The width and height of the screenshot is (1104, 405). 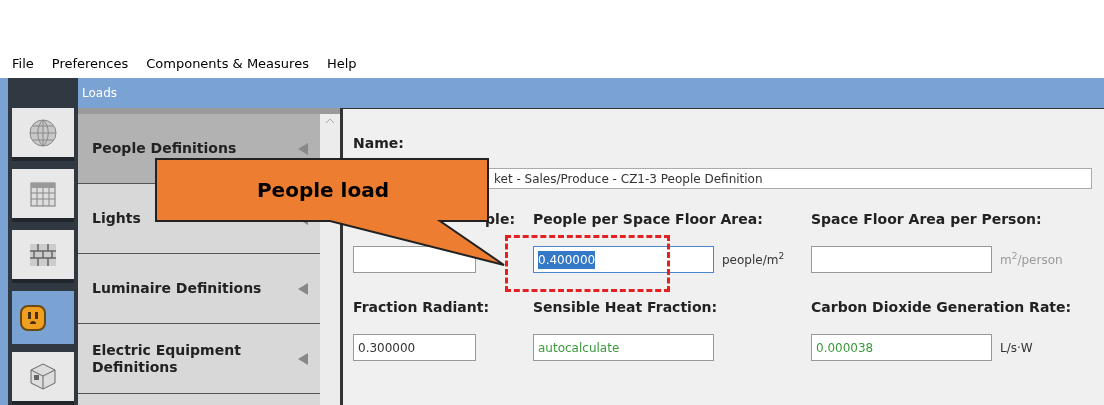 I want to click on field-label: Name:, so click(x=379, y=143).